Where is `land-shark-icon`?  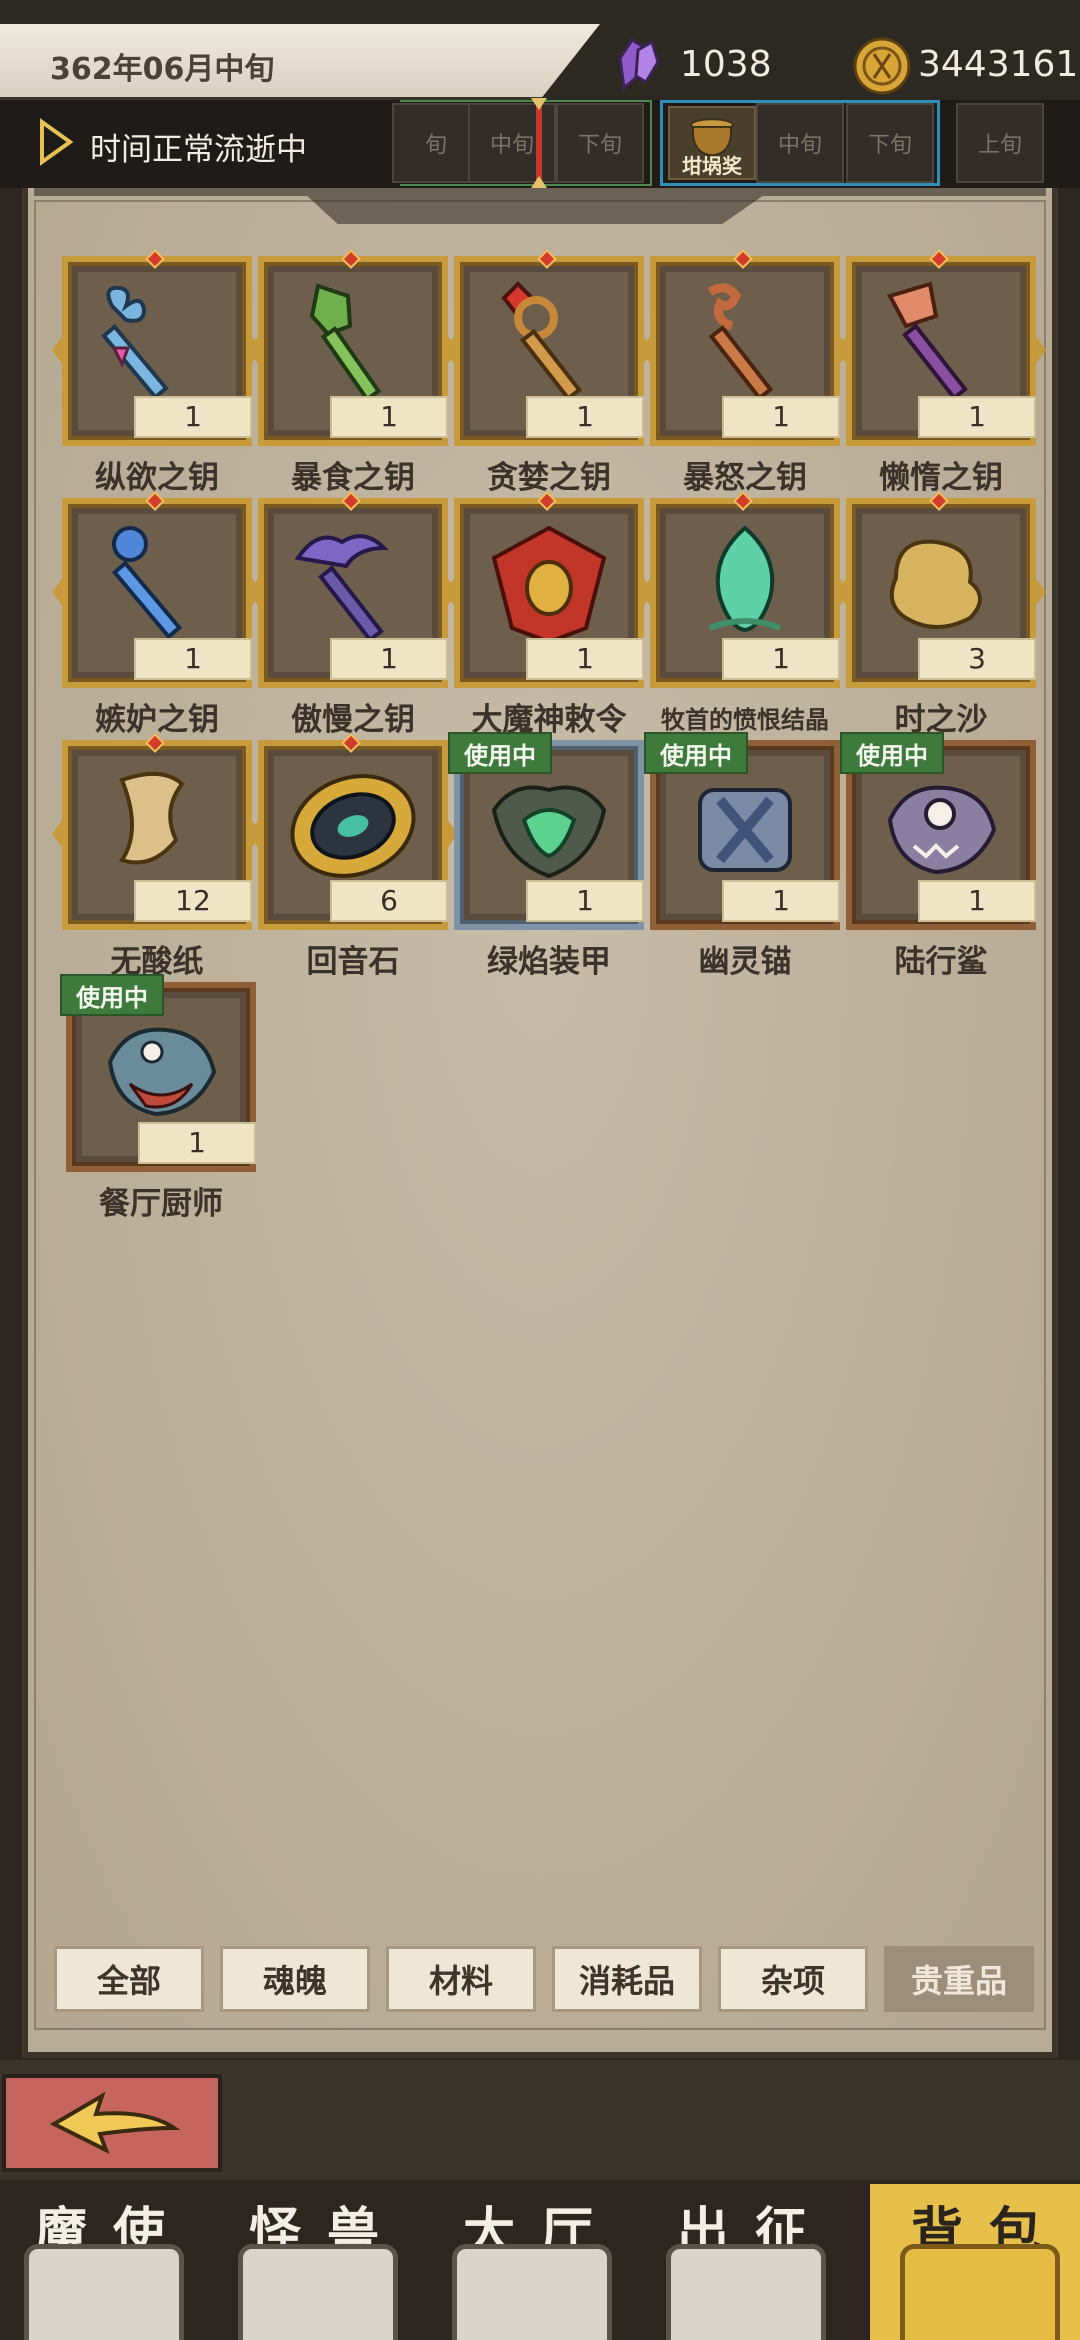
land-shark-icon is located at coordinates (942, 830).